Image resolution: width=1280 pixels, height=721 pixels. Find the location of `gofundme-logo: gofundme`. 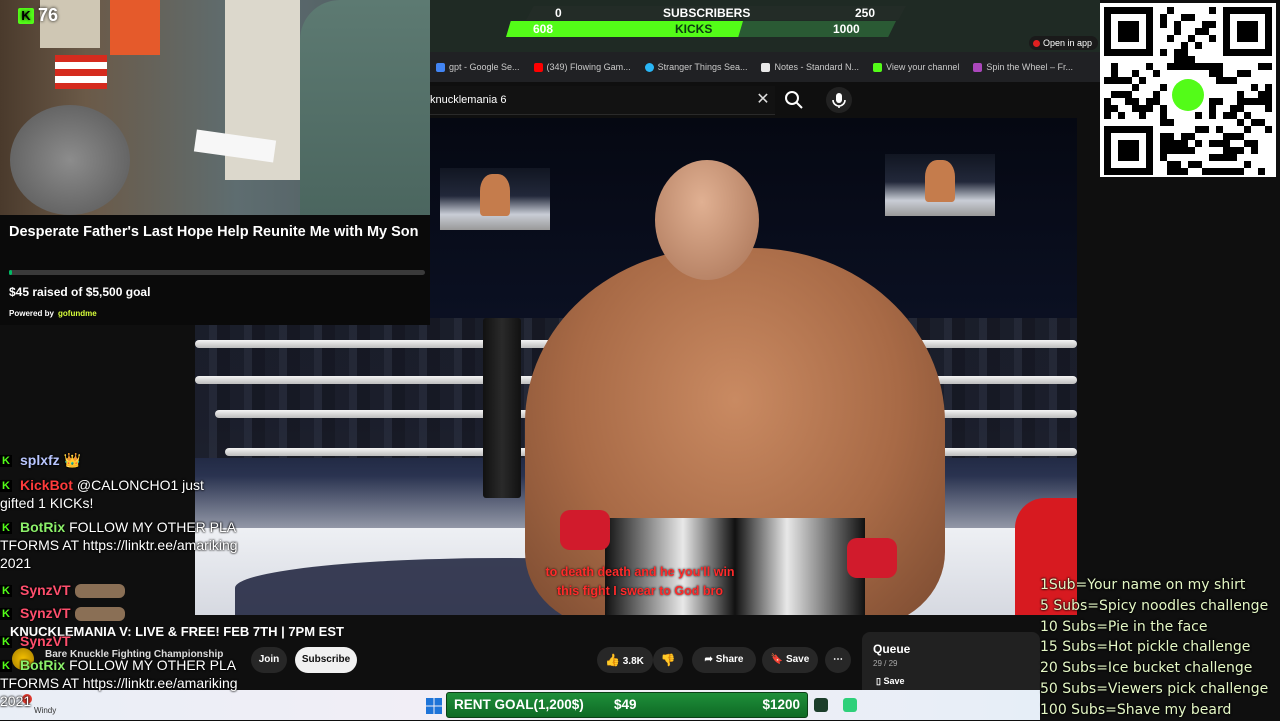

gofundme-logo: gofundme is located at coordinates (77, 313).